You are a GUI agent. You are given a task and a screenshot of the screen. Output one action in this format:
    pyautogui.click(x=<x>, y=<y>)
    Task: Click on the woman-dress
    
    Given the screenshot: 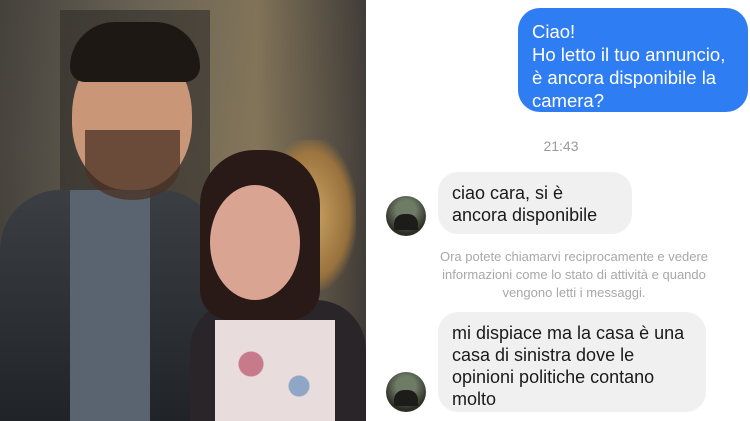 What is the action you would take?
    pyautogui.click(x=275, y=370)
    